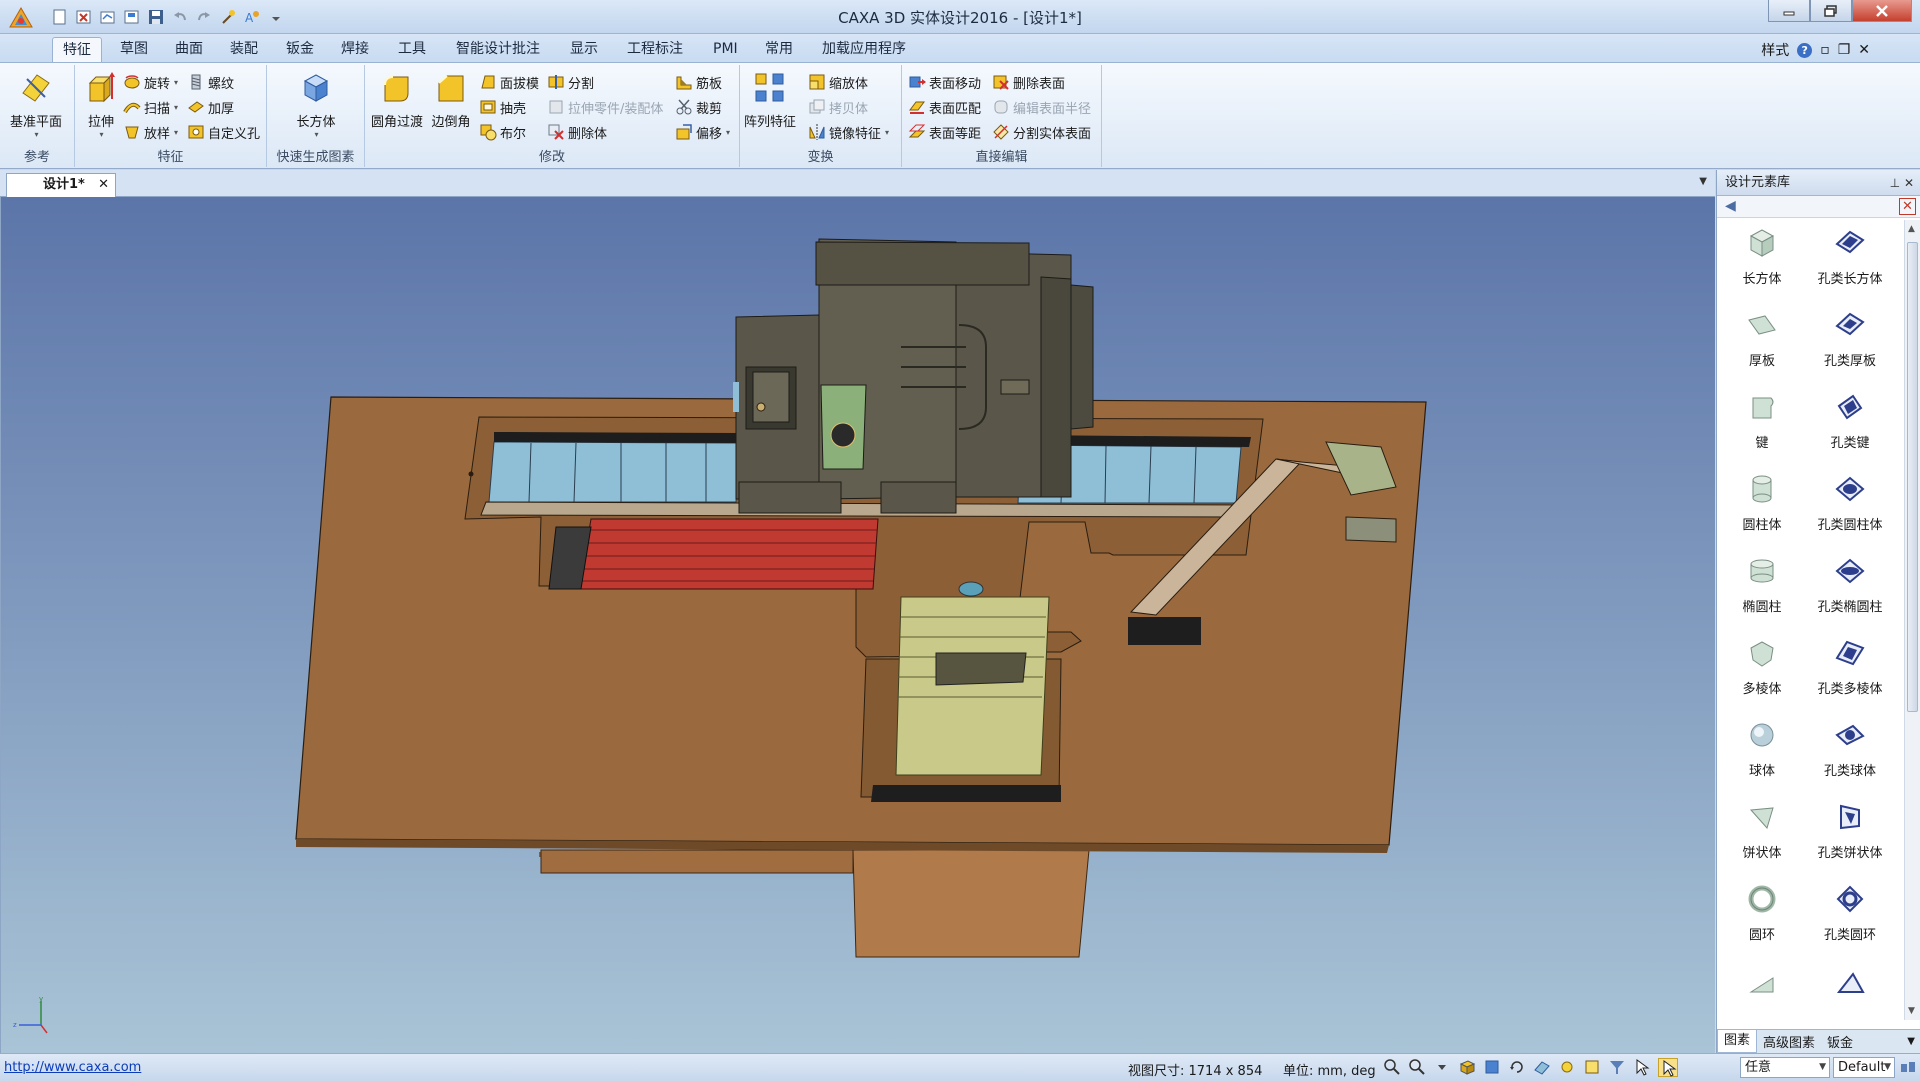 The width and height of the screenshot is (1920, 1081). Describe the element at coordinates (1785, 1067) in the screenshot. I see `selection-filter-select: 任意 ▼` at that location.